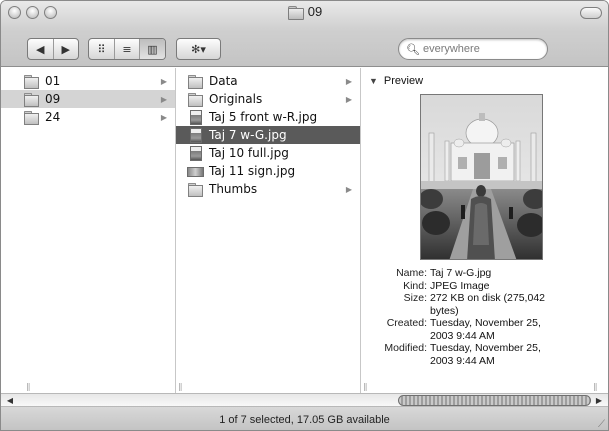 Image resolution: width=609 pixels, height=431 pixels. What do you see at coordinates (236, 99) in the screenshot?
I see `item-label: Originals` at bounding box center [236, 99].